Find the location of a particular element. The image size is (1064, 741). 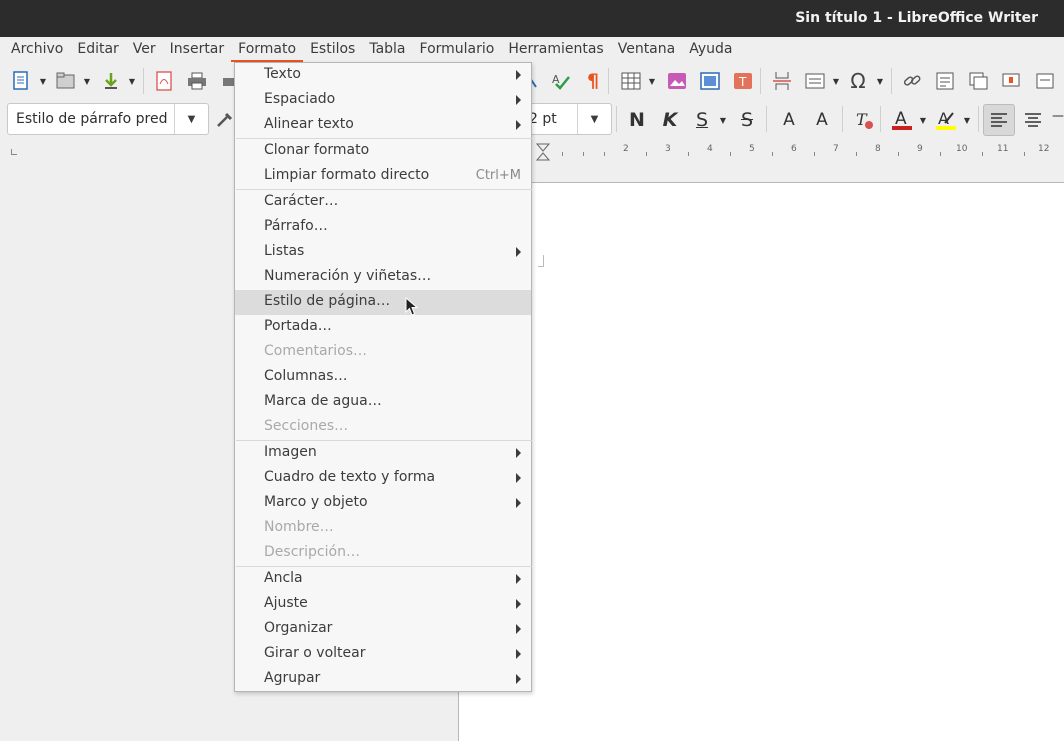

insert-chart-icon is located at coordinates (710, 81).